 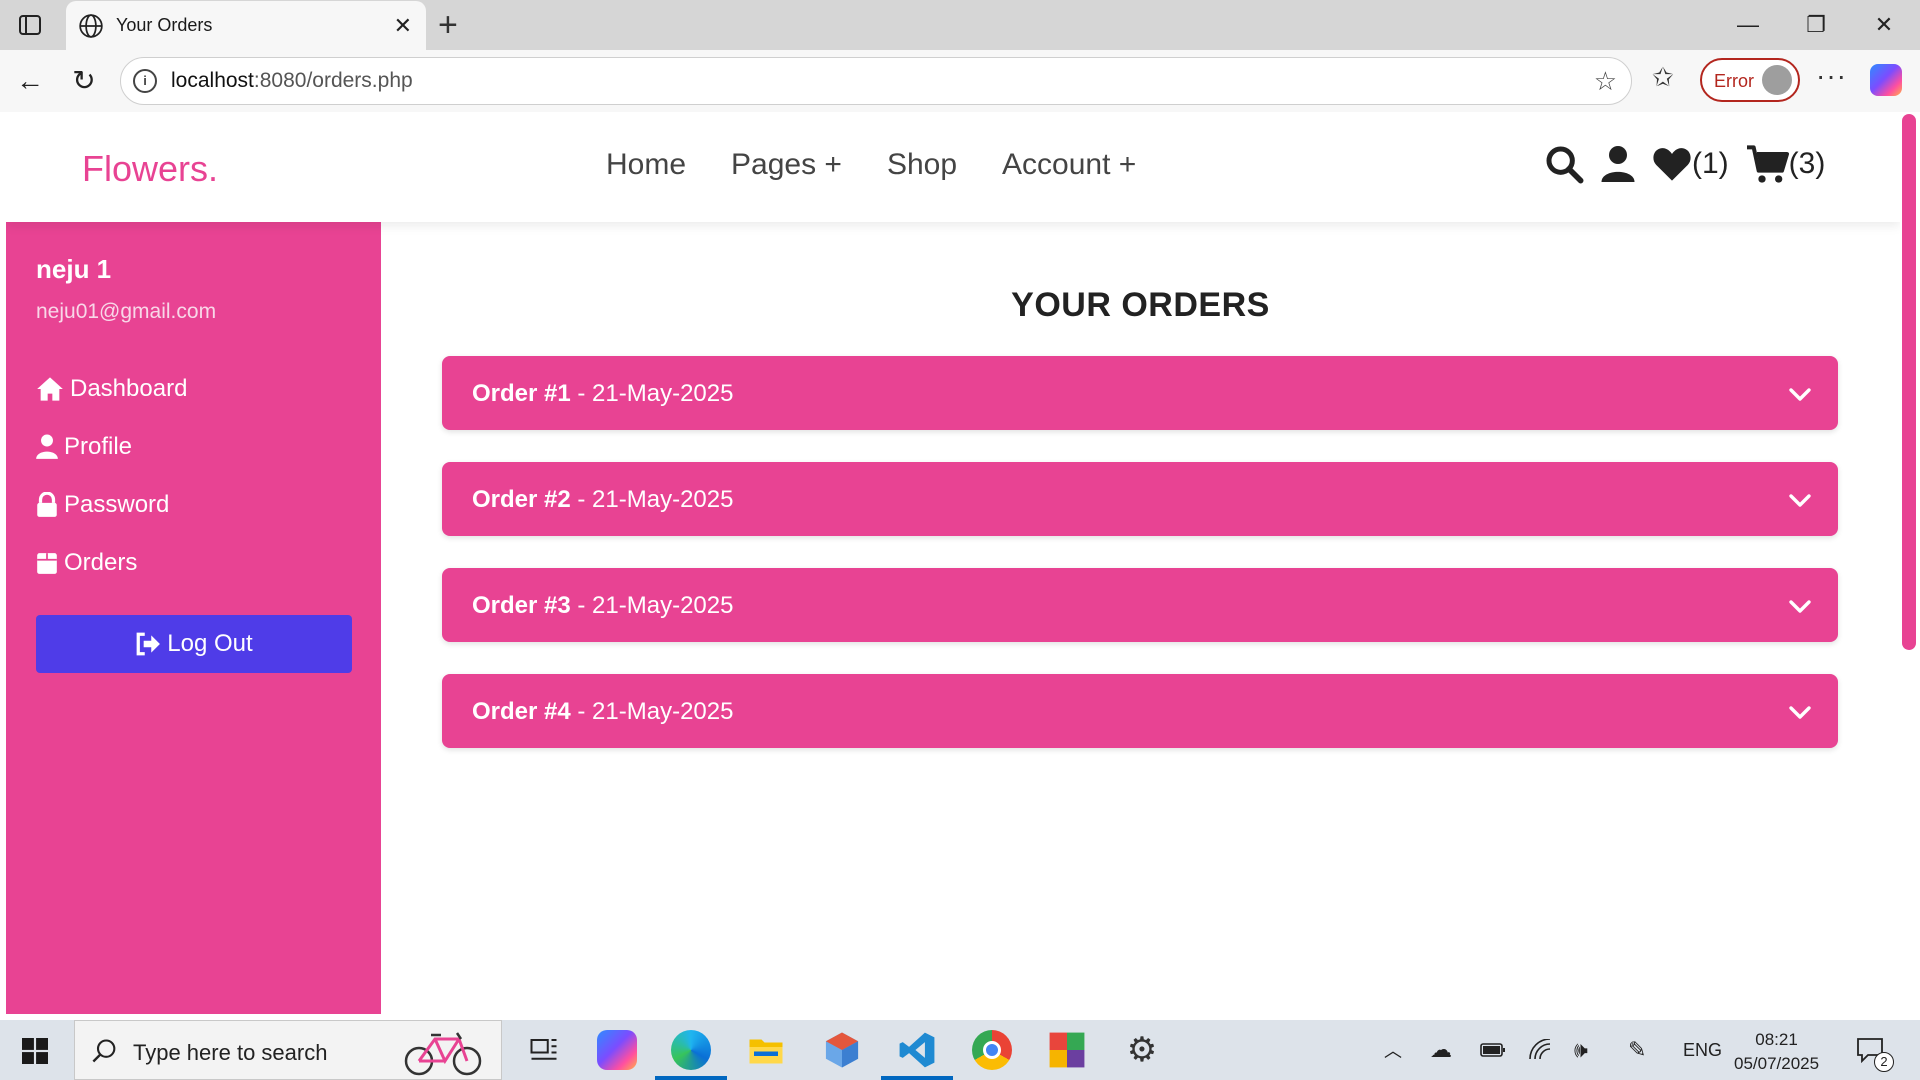 What do you see at coordinates (1776, 1052) in the screenshot?
I see `system-clock: 08:21 05/07/2025` at bounding box center [1776, 1052].